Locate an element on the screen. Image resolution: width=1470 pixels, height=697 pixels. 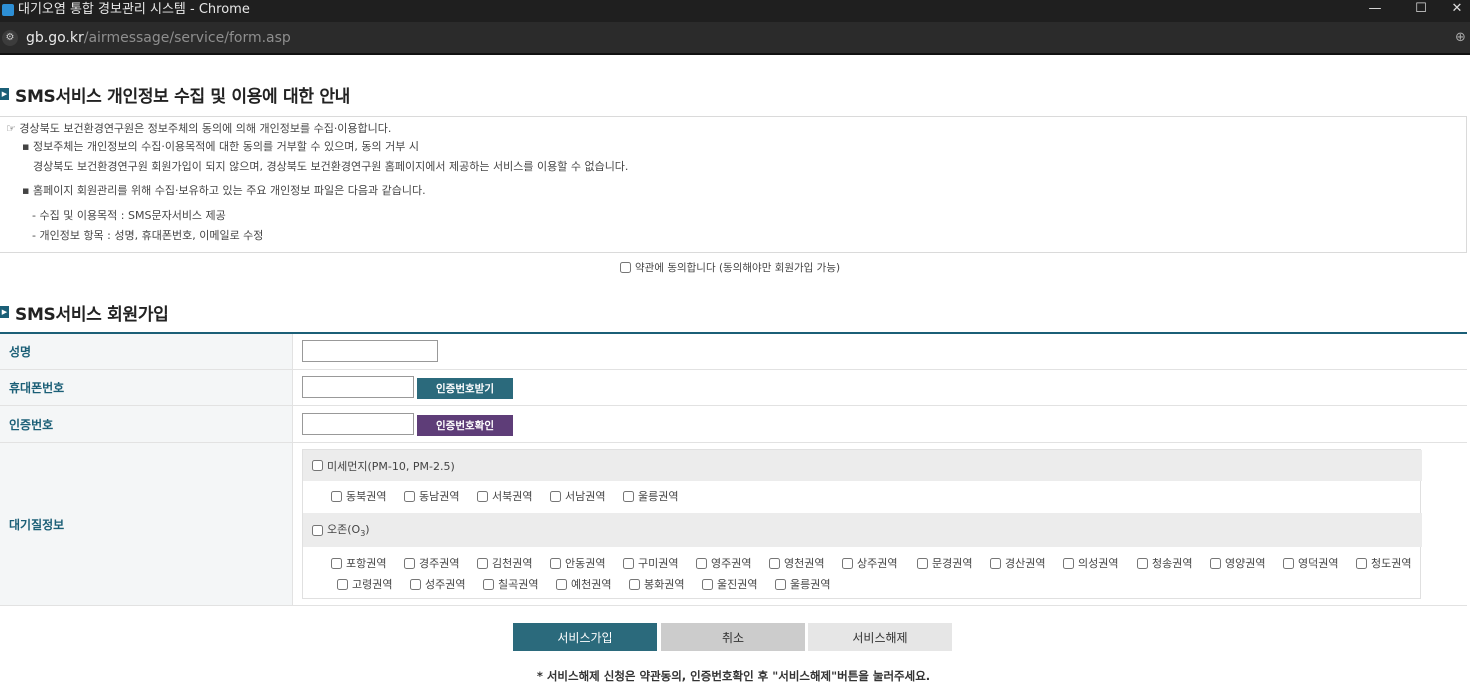
ozone-region-label: 영천권역 is located at coordinates (804, 563).